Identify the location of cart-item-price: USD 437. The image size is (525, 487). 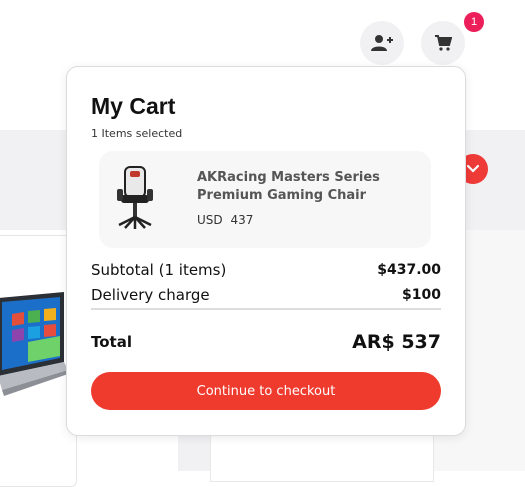
(225, 220).